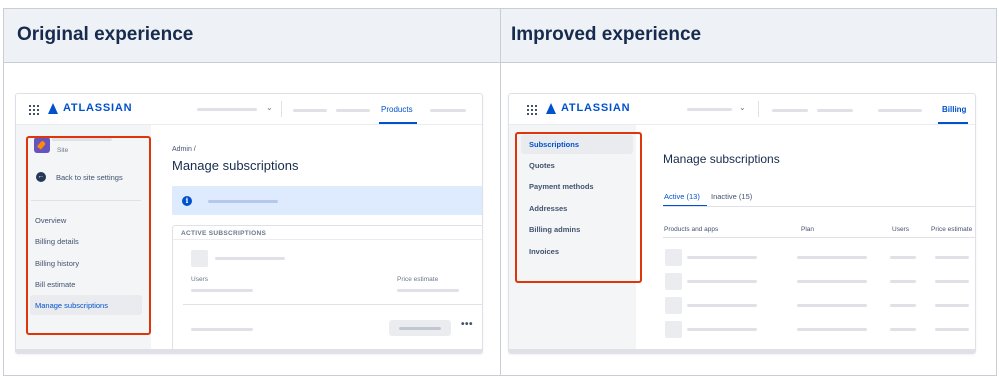  Describe the element at coordinates (428, 290) in the screenshot. I see `price-value-placeholder` at that location.